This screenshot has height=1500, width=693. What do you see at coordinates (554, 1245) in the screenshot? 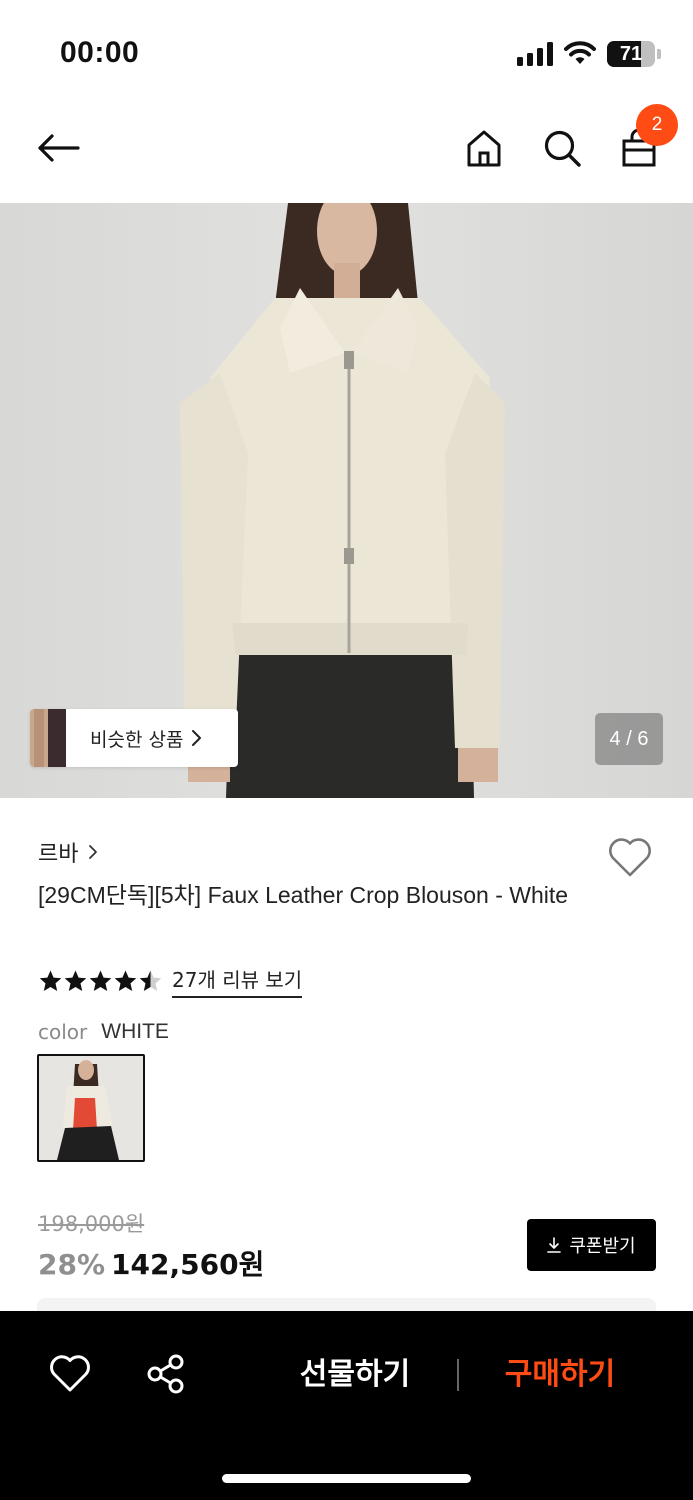
I see `download-icon` at bounding box center [554, 1245].